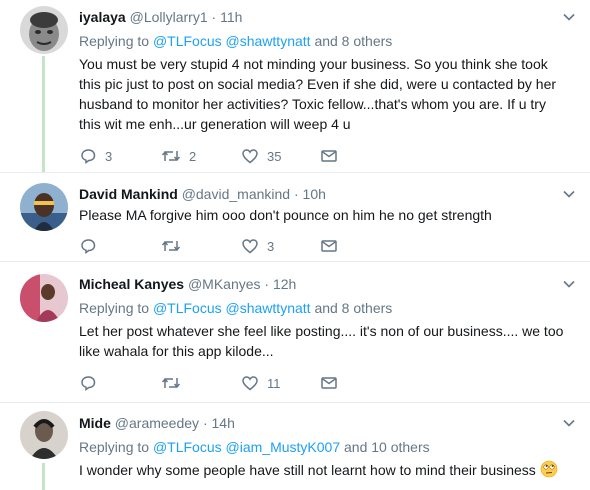 This screenshot has height=490, width=590. Describe the element at coordinates (271, 246) in the screenshot. I see `like-count: 3` at that location.